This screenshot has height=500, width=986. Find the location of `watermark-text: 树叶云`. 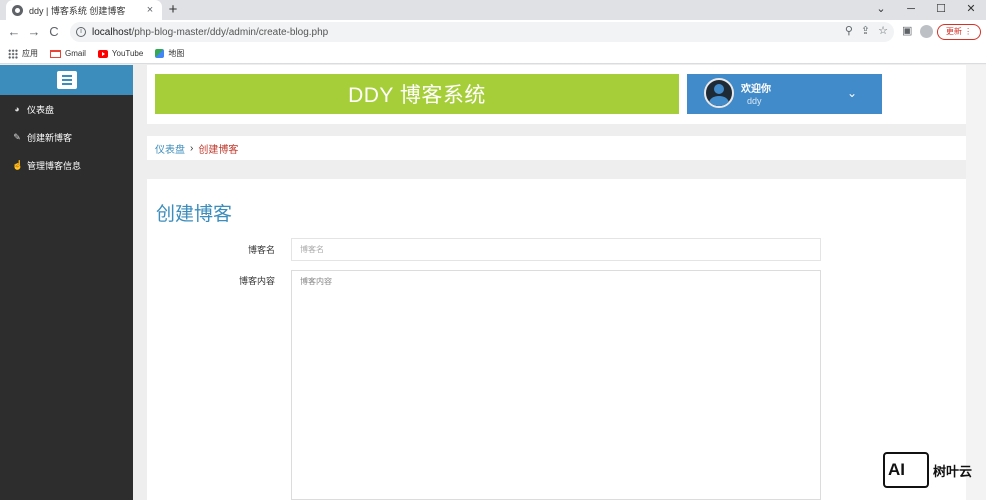

watermark-text: 树叶云 is located at coordinates (953, 471).